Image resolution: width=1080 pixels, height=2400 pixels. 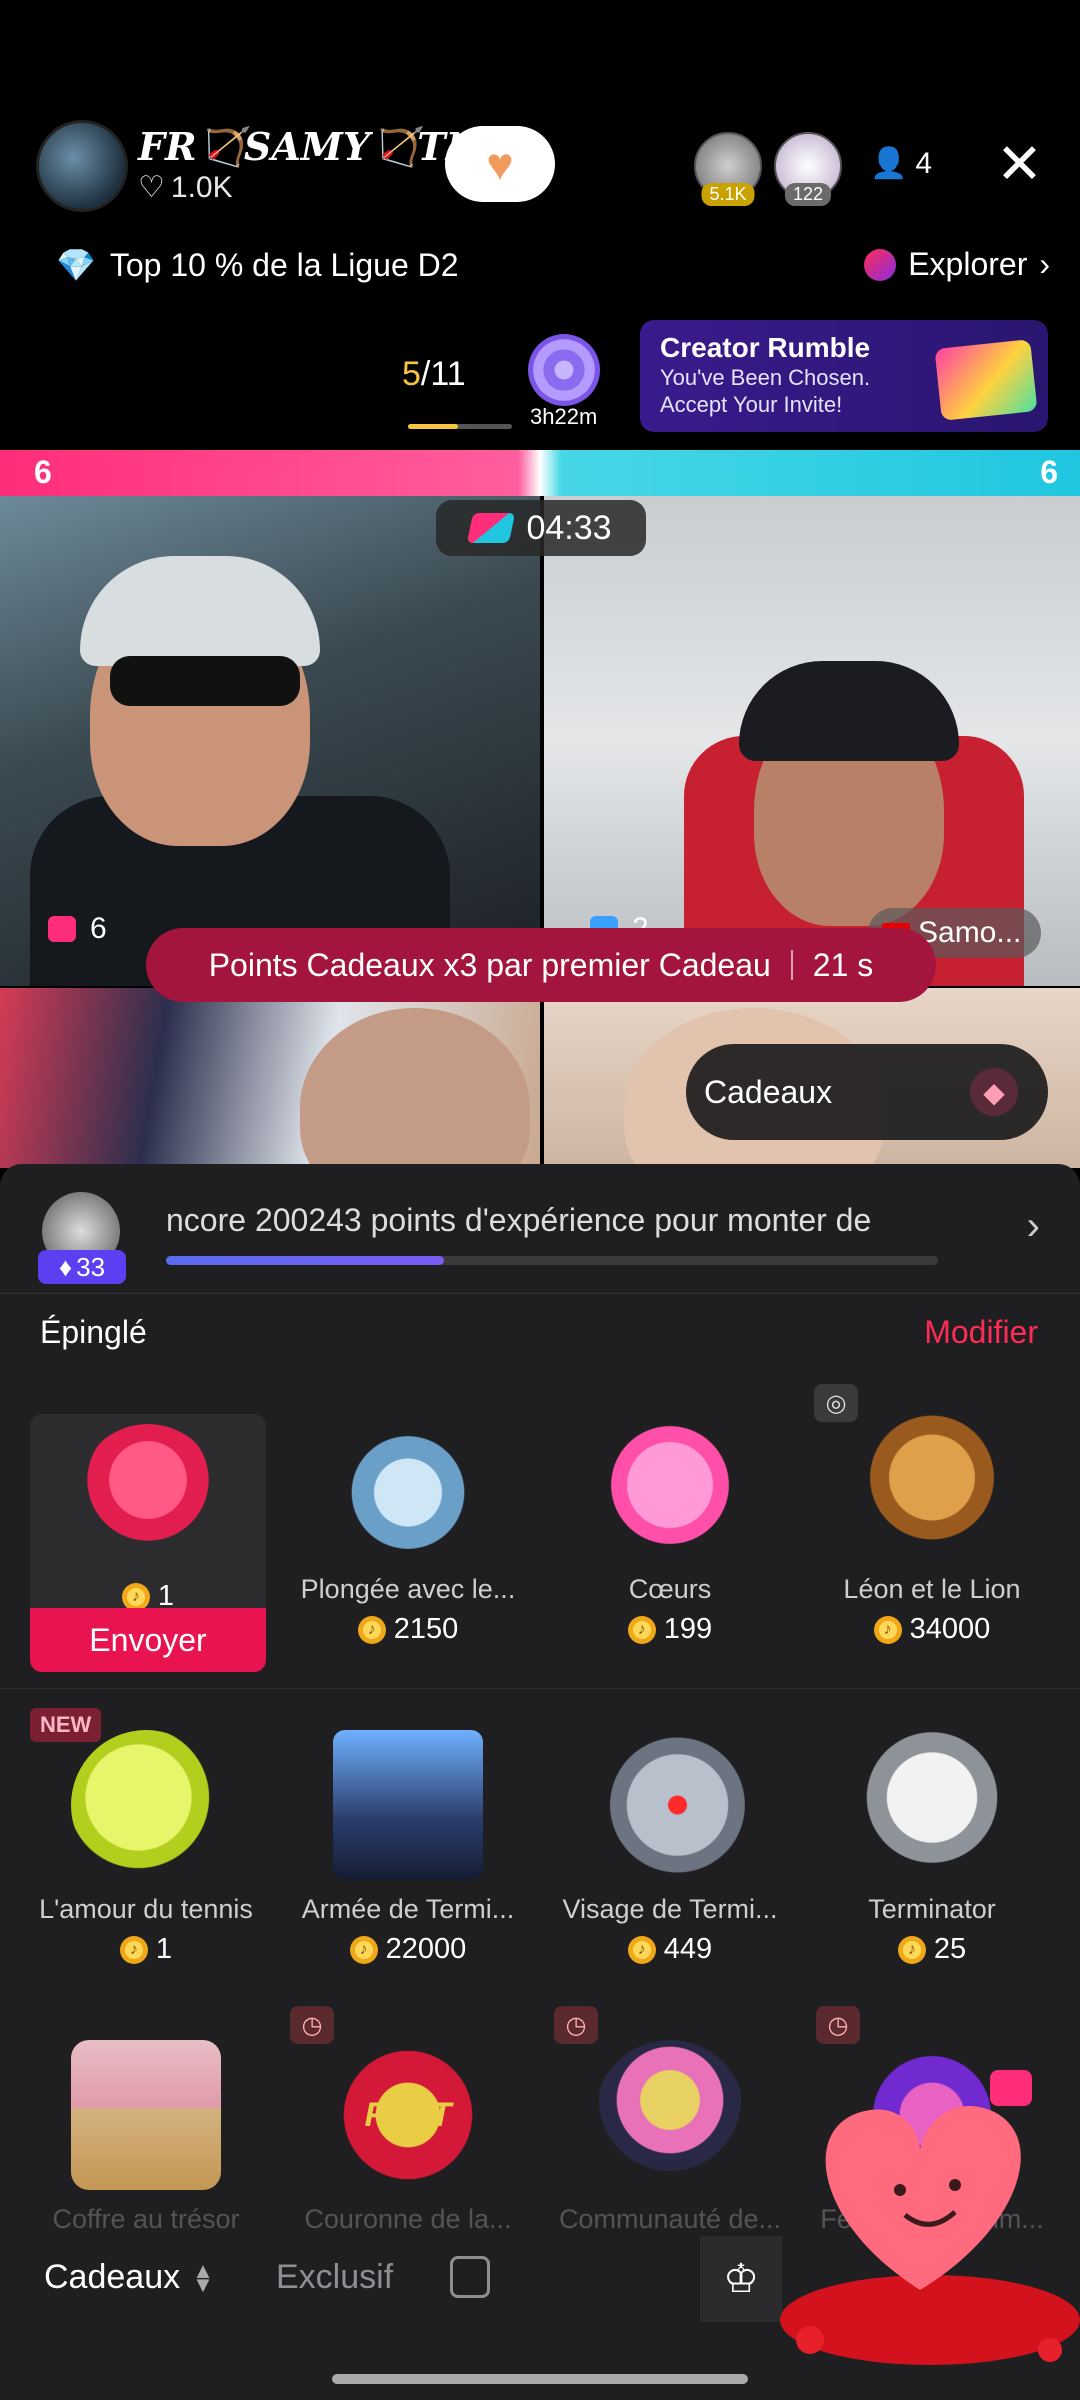 I want to click on army-icon, so click(x=408, y=1805).